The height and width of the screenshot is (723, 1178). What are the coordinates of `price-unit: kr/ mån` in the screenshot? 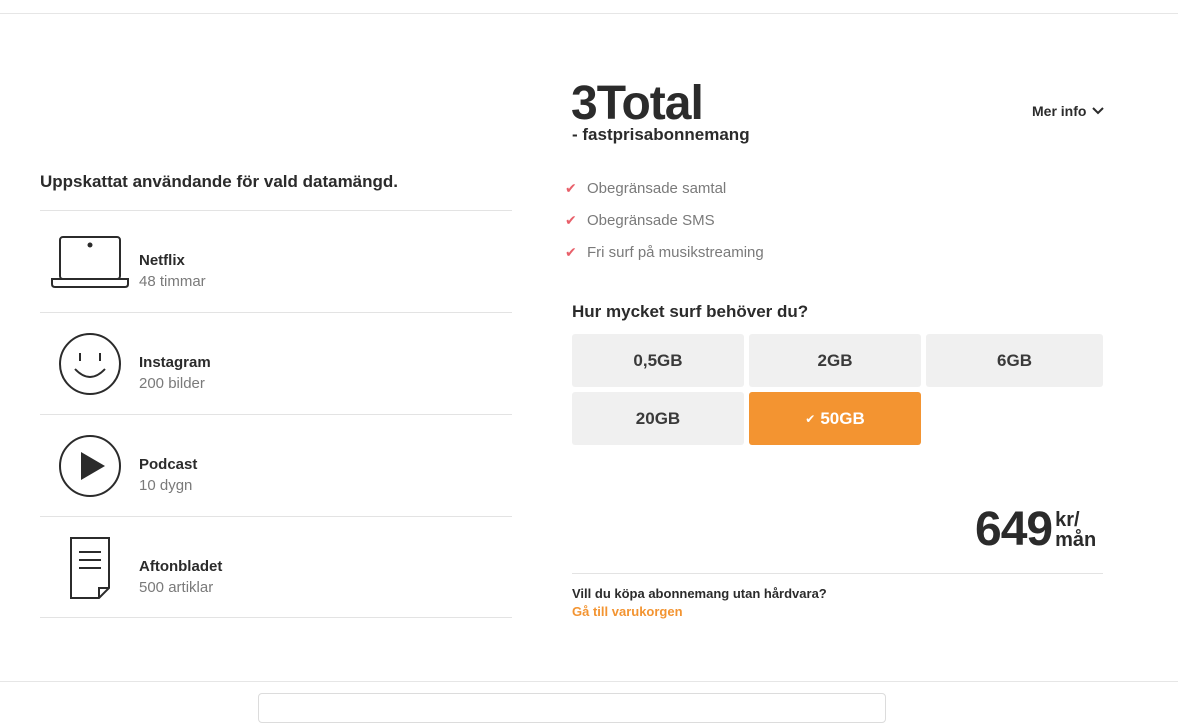 It's located at (1075, 530).